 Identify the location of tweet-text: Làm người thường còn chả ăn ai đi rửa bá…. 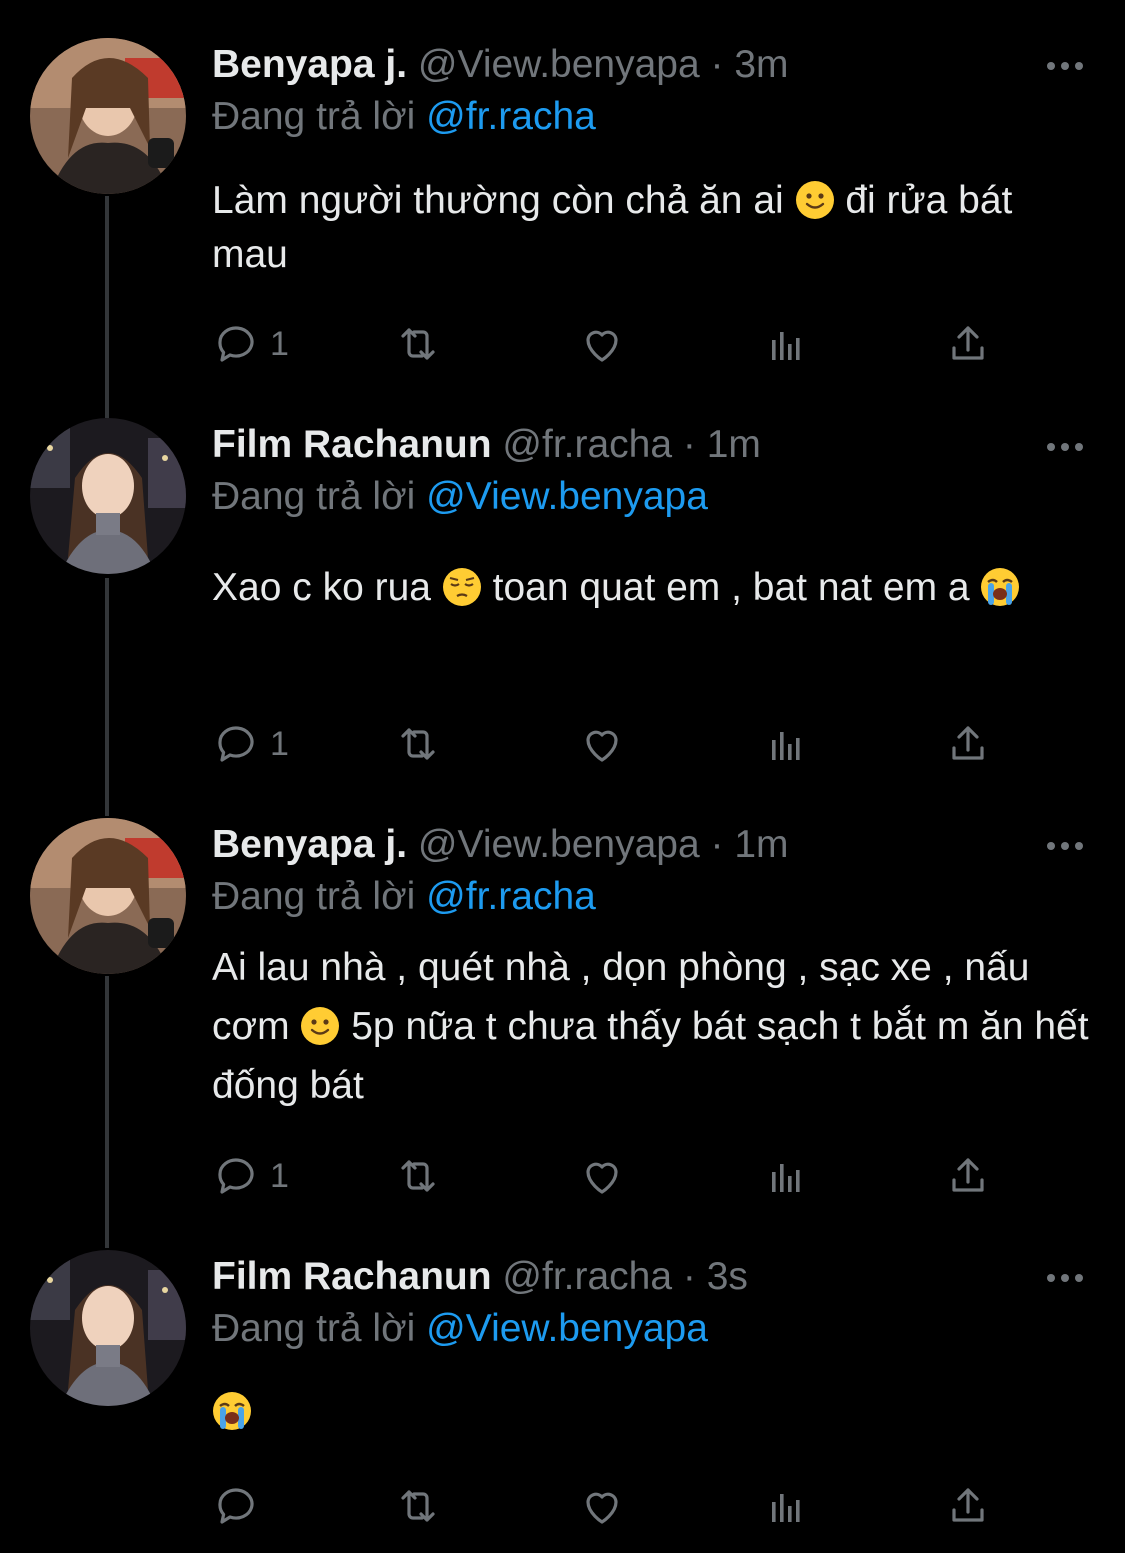
(612, 227).